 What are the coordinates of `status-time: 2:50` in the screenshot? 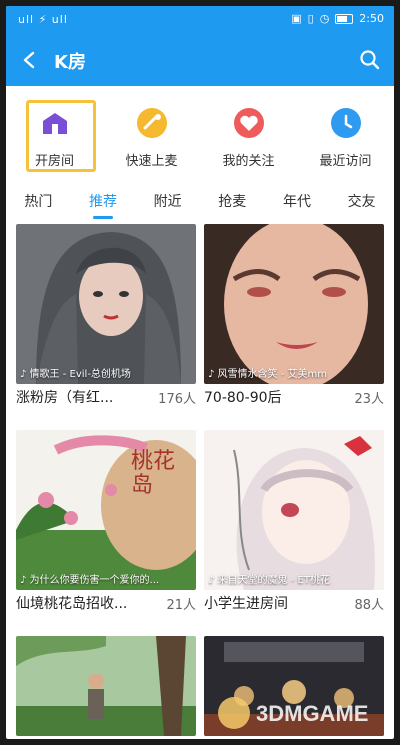 It's located at (371, 18).